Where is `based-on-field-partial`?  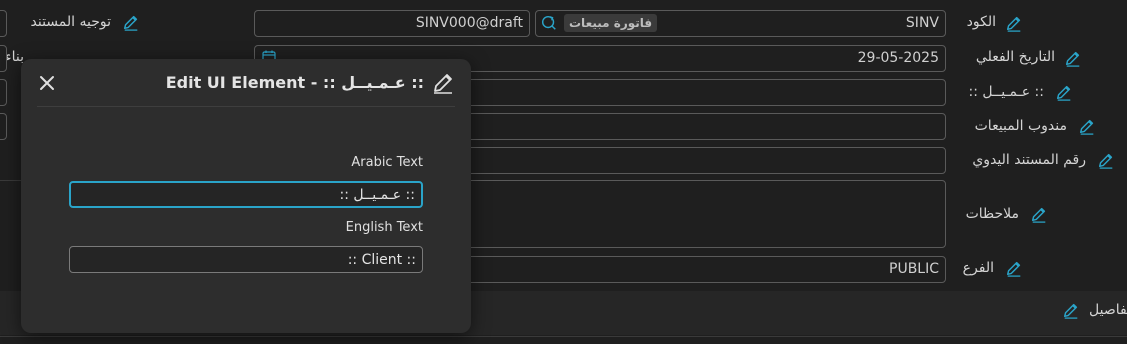
based-on-field-partial is located at coordinates (3, 58).